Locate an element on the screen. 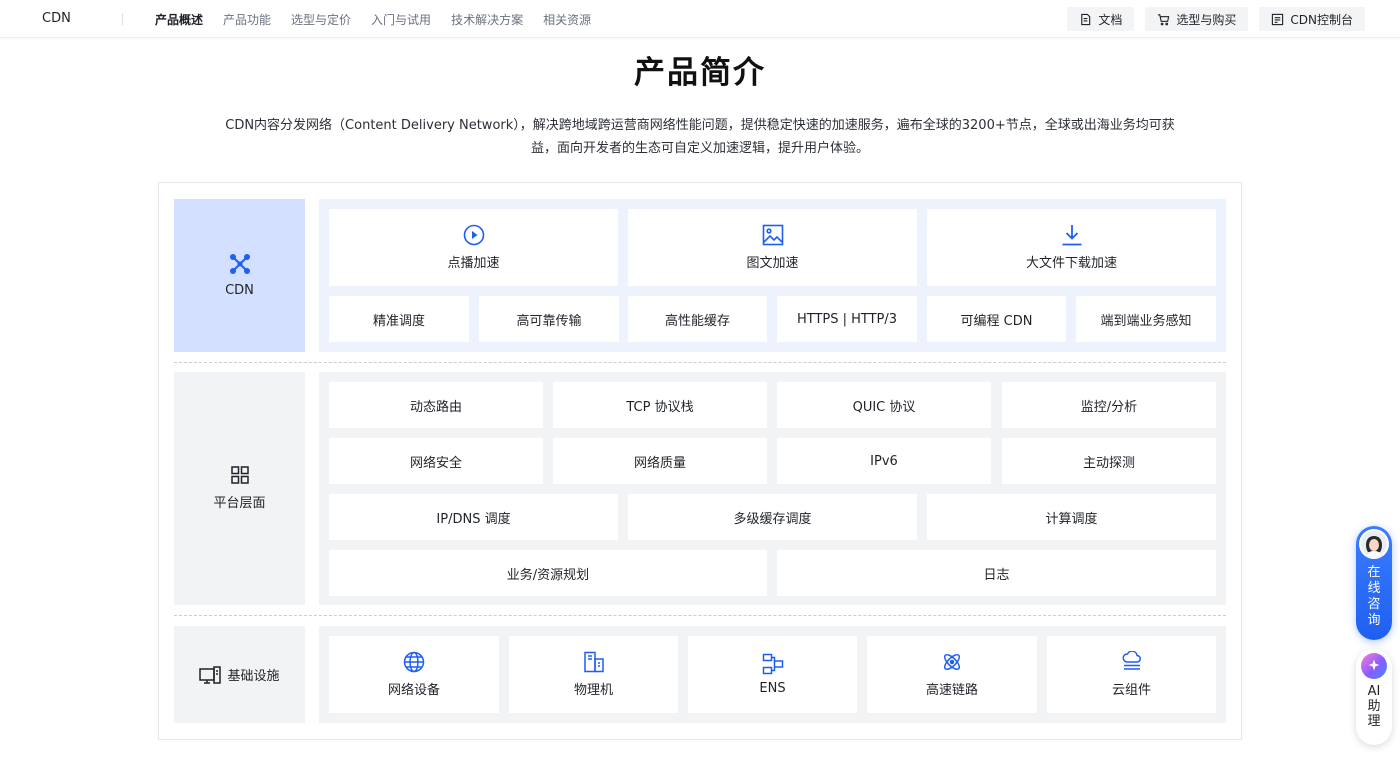  globe-icon is located at coordinates (414, 662).